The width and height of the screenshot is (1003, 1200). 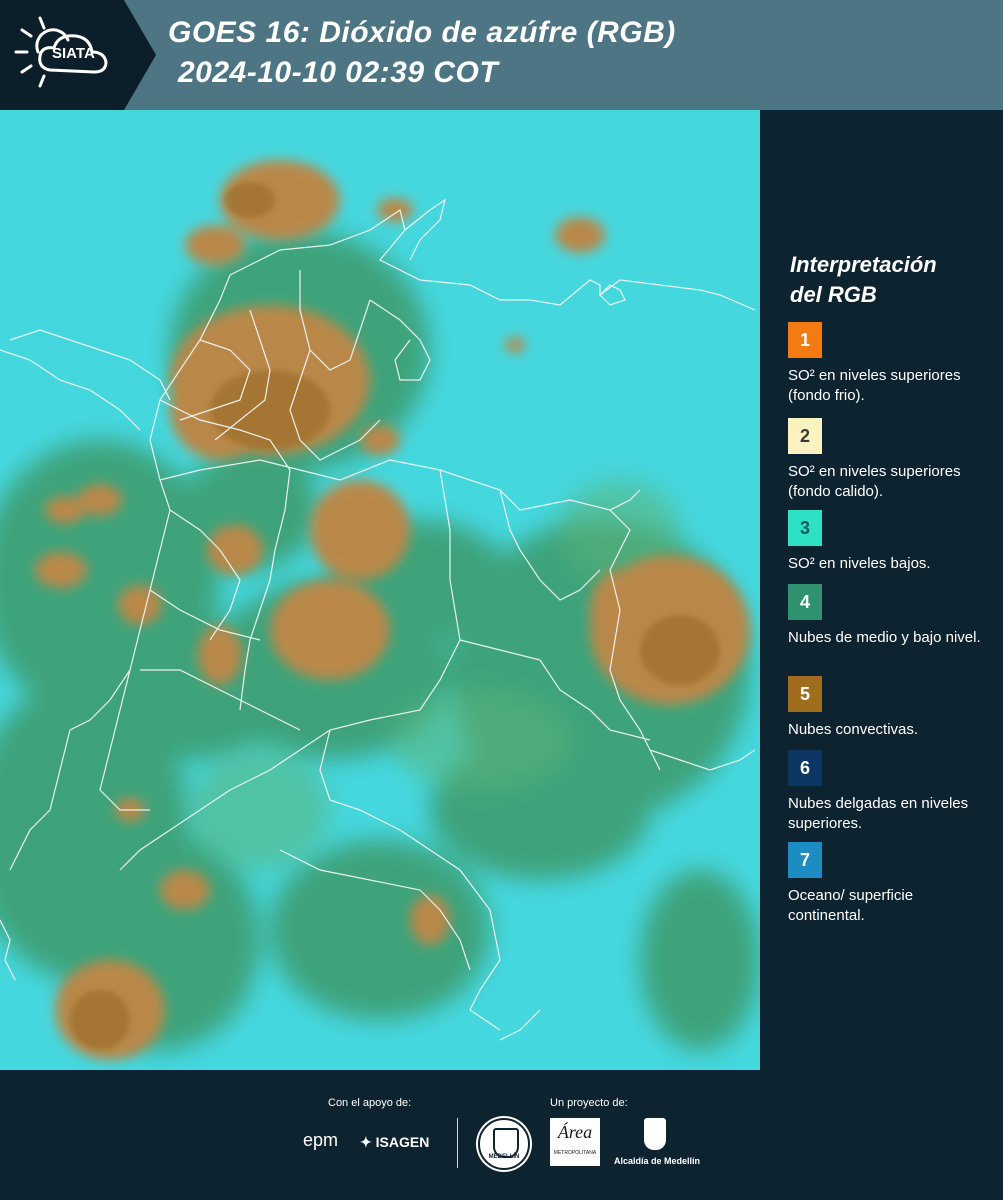 What do you see at coordinates (805, 340) in the screenshot?
I see `legend-swatch-1: 1` at bounding box center [805, 340].